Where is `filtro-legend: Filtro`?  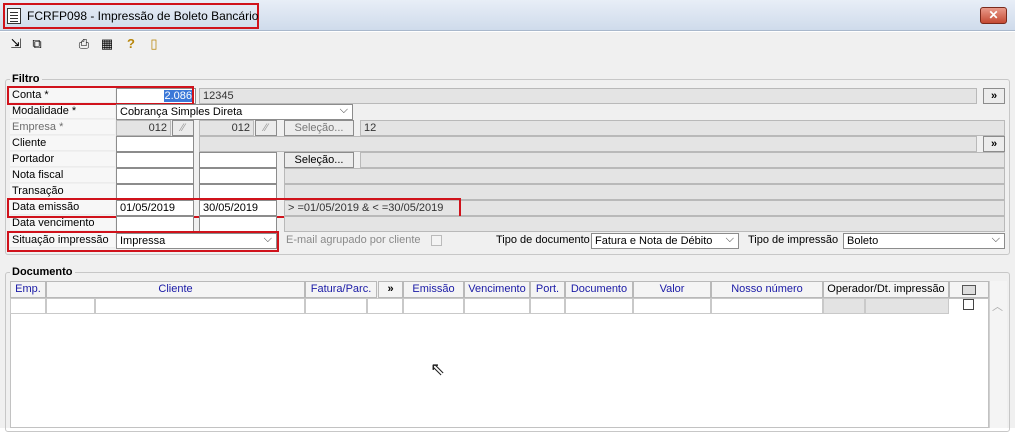
filtro-legend: Filtro is located at coordinates (26, 79).